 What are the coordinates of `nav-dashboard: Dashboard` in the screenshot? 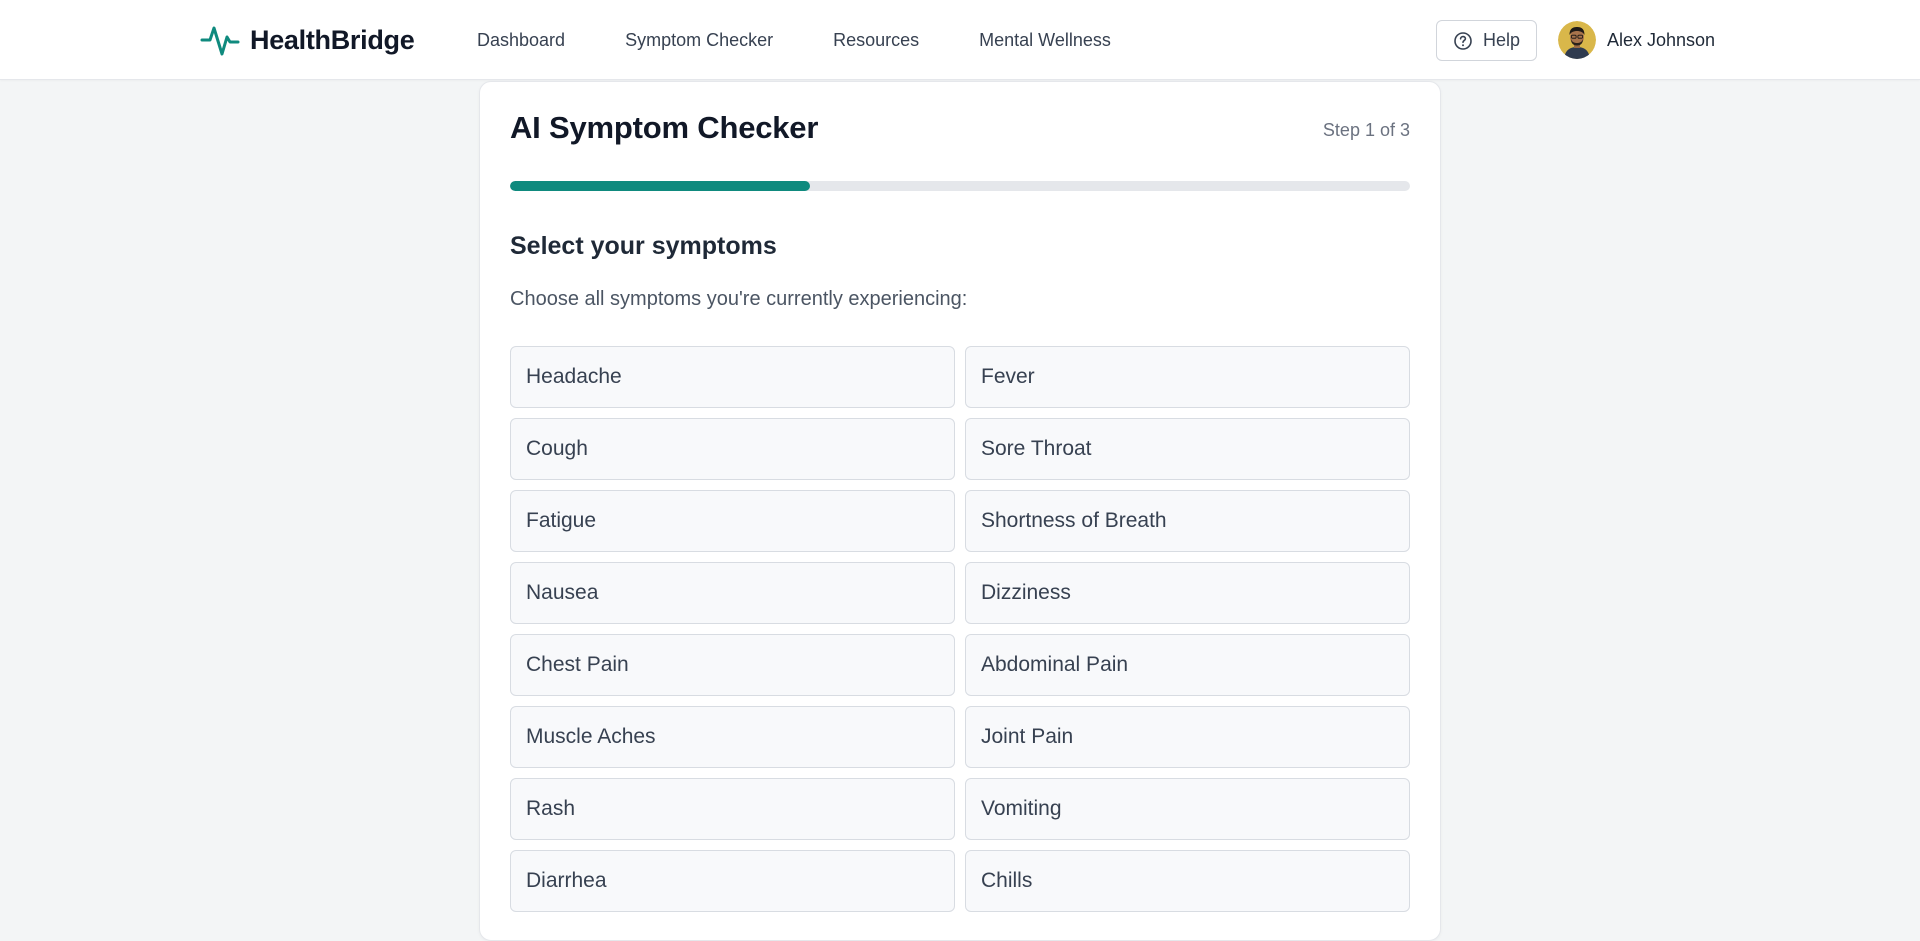 It's located at (521, 40).